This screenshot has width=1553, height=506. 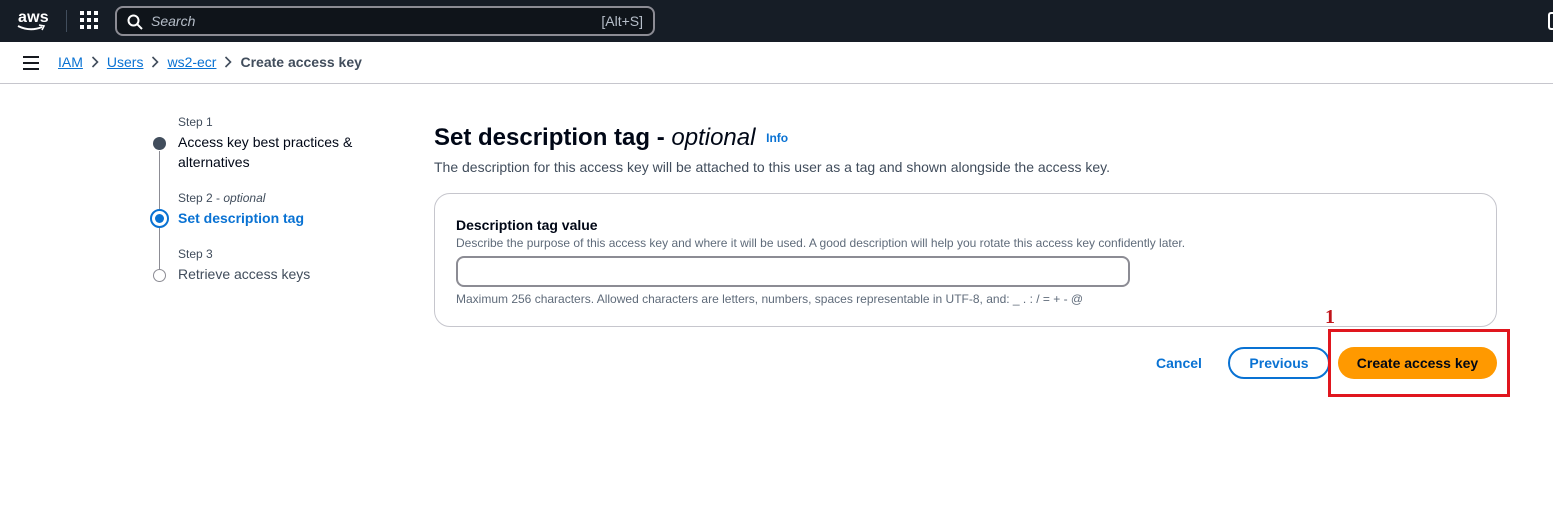 What do you see at coordinates (90, 21) in the screenshot?
I see `services-grid-icon` at bounding box center [90, 21].